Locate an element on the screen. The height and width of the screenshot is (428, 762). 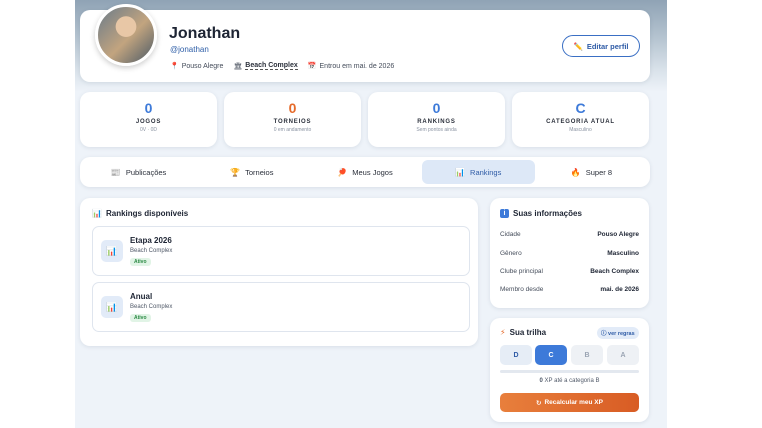
level-b: B is located at coordinates (587, 355).